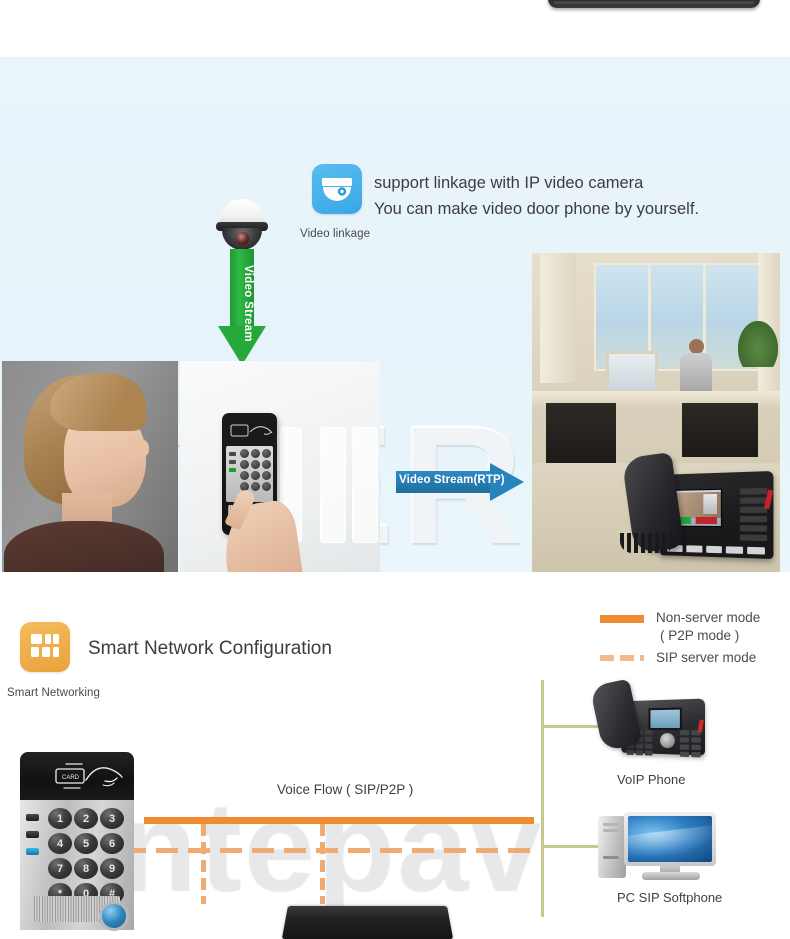 The width and height of the screenshot is (790, 939). What do you see at coordinates (112, 818) in the screenshot?
I see `keypad-key-3: 3` at bounding box center [112, 818].